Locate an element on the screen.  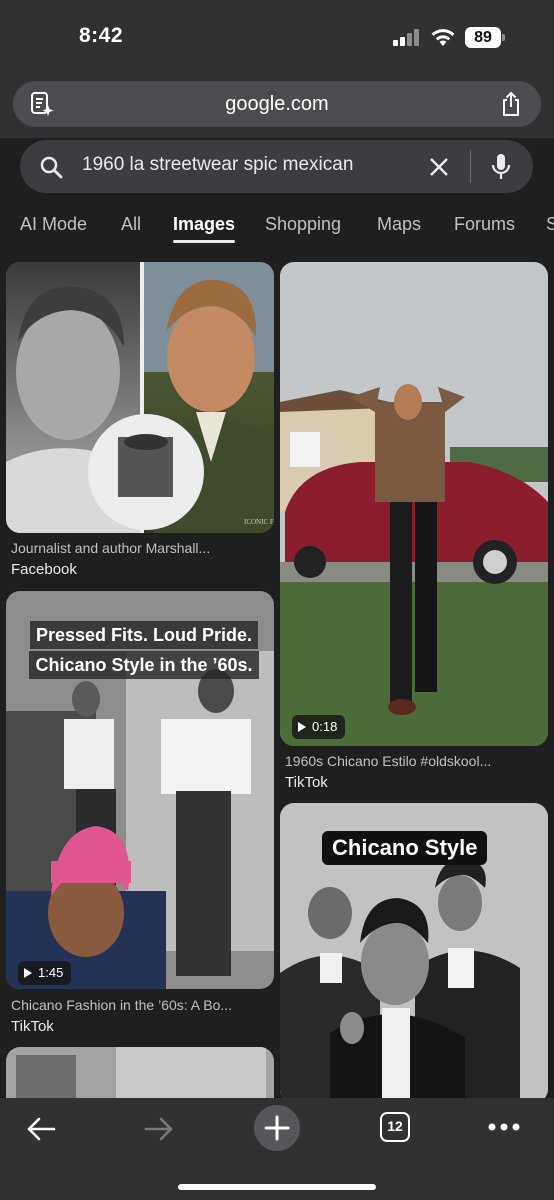
video-duration-badge: 0:18 is located at coordinates (319, 727).